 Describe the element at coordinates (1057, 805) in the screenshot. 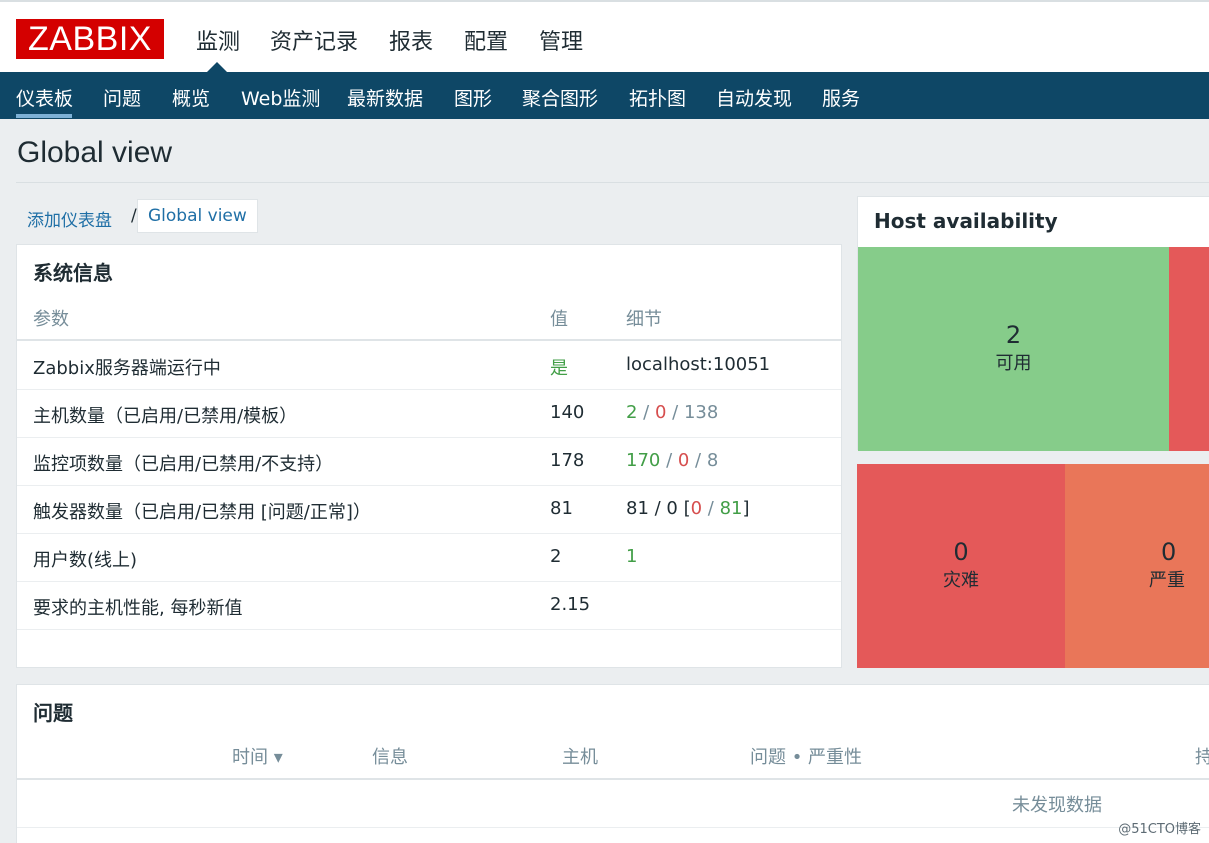

I see `no-data-text: 未发现数据` at that location.